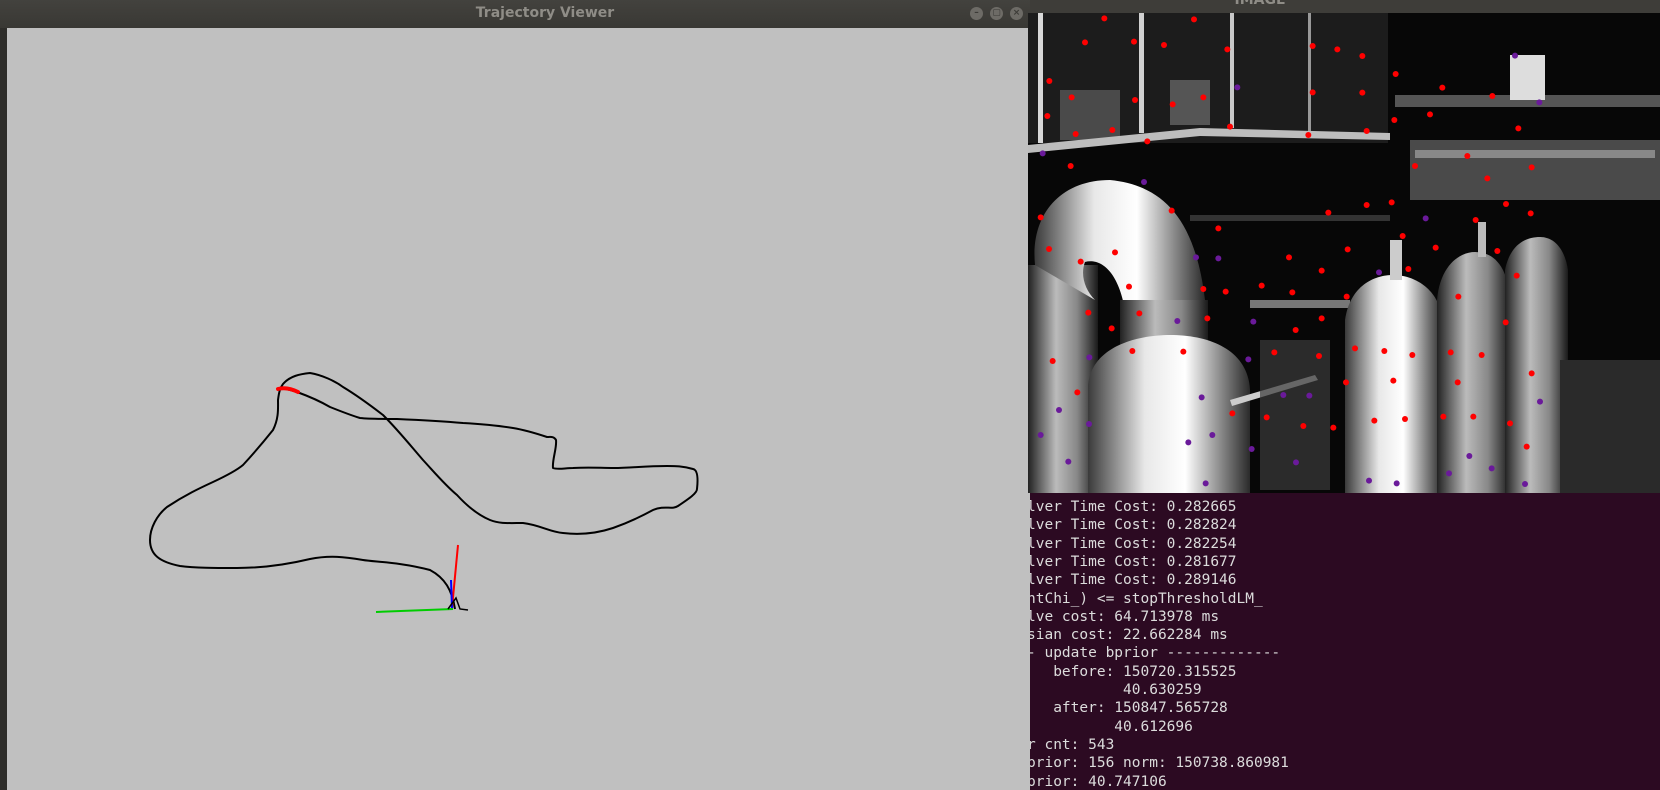 This screenshot has height=790, width=1660. I want to click on terminal-line: lver Time Cost: 0.281677, so click(1133, 561).